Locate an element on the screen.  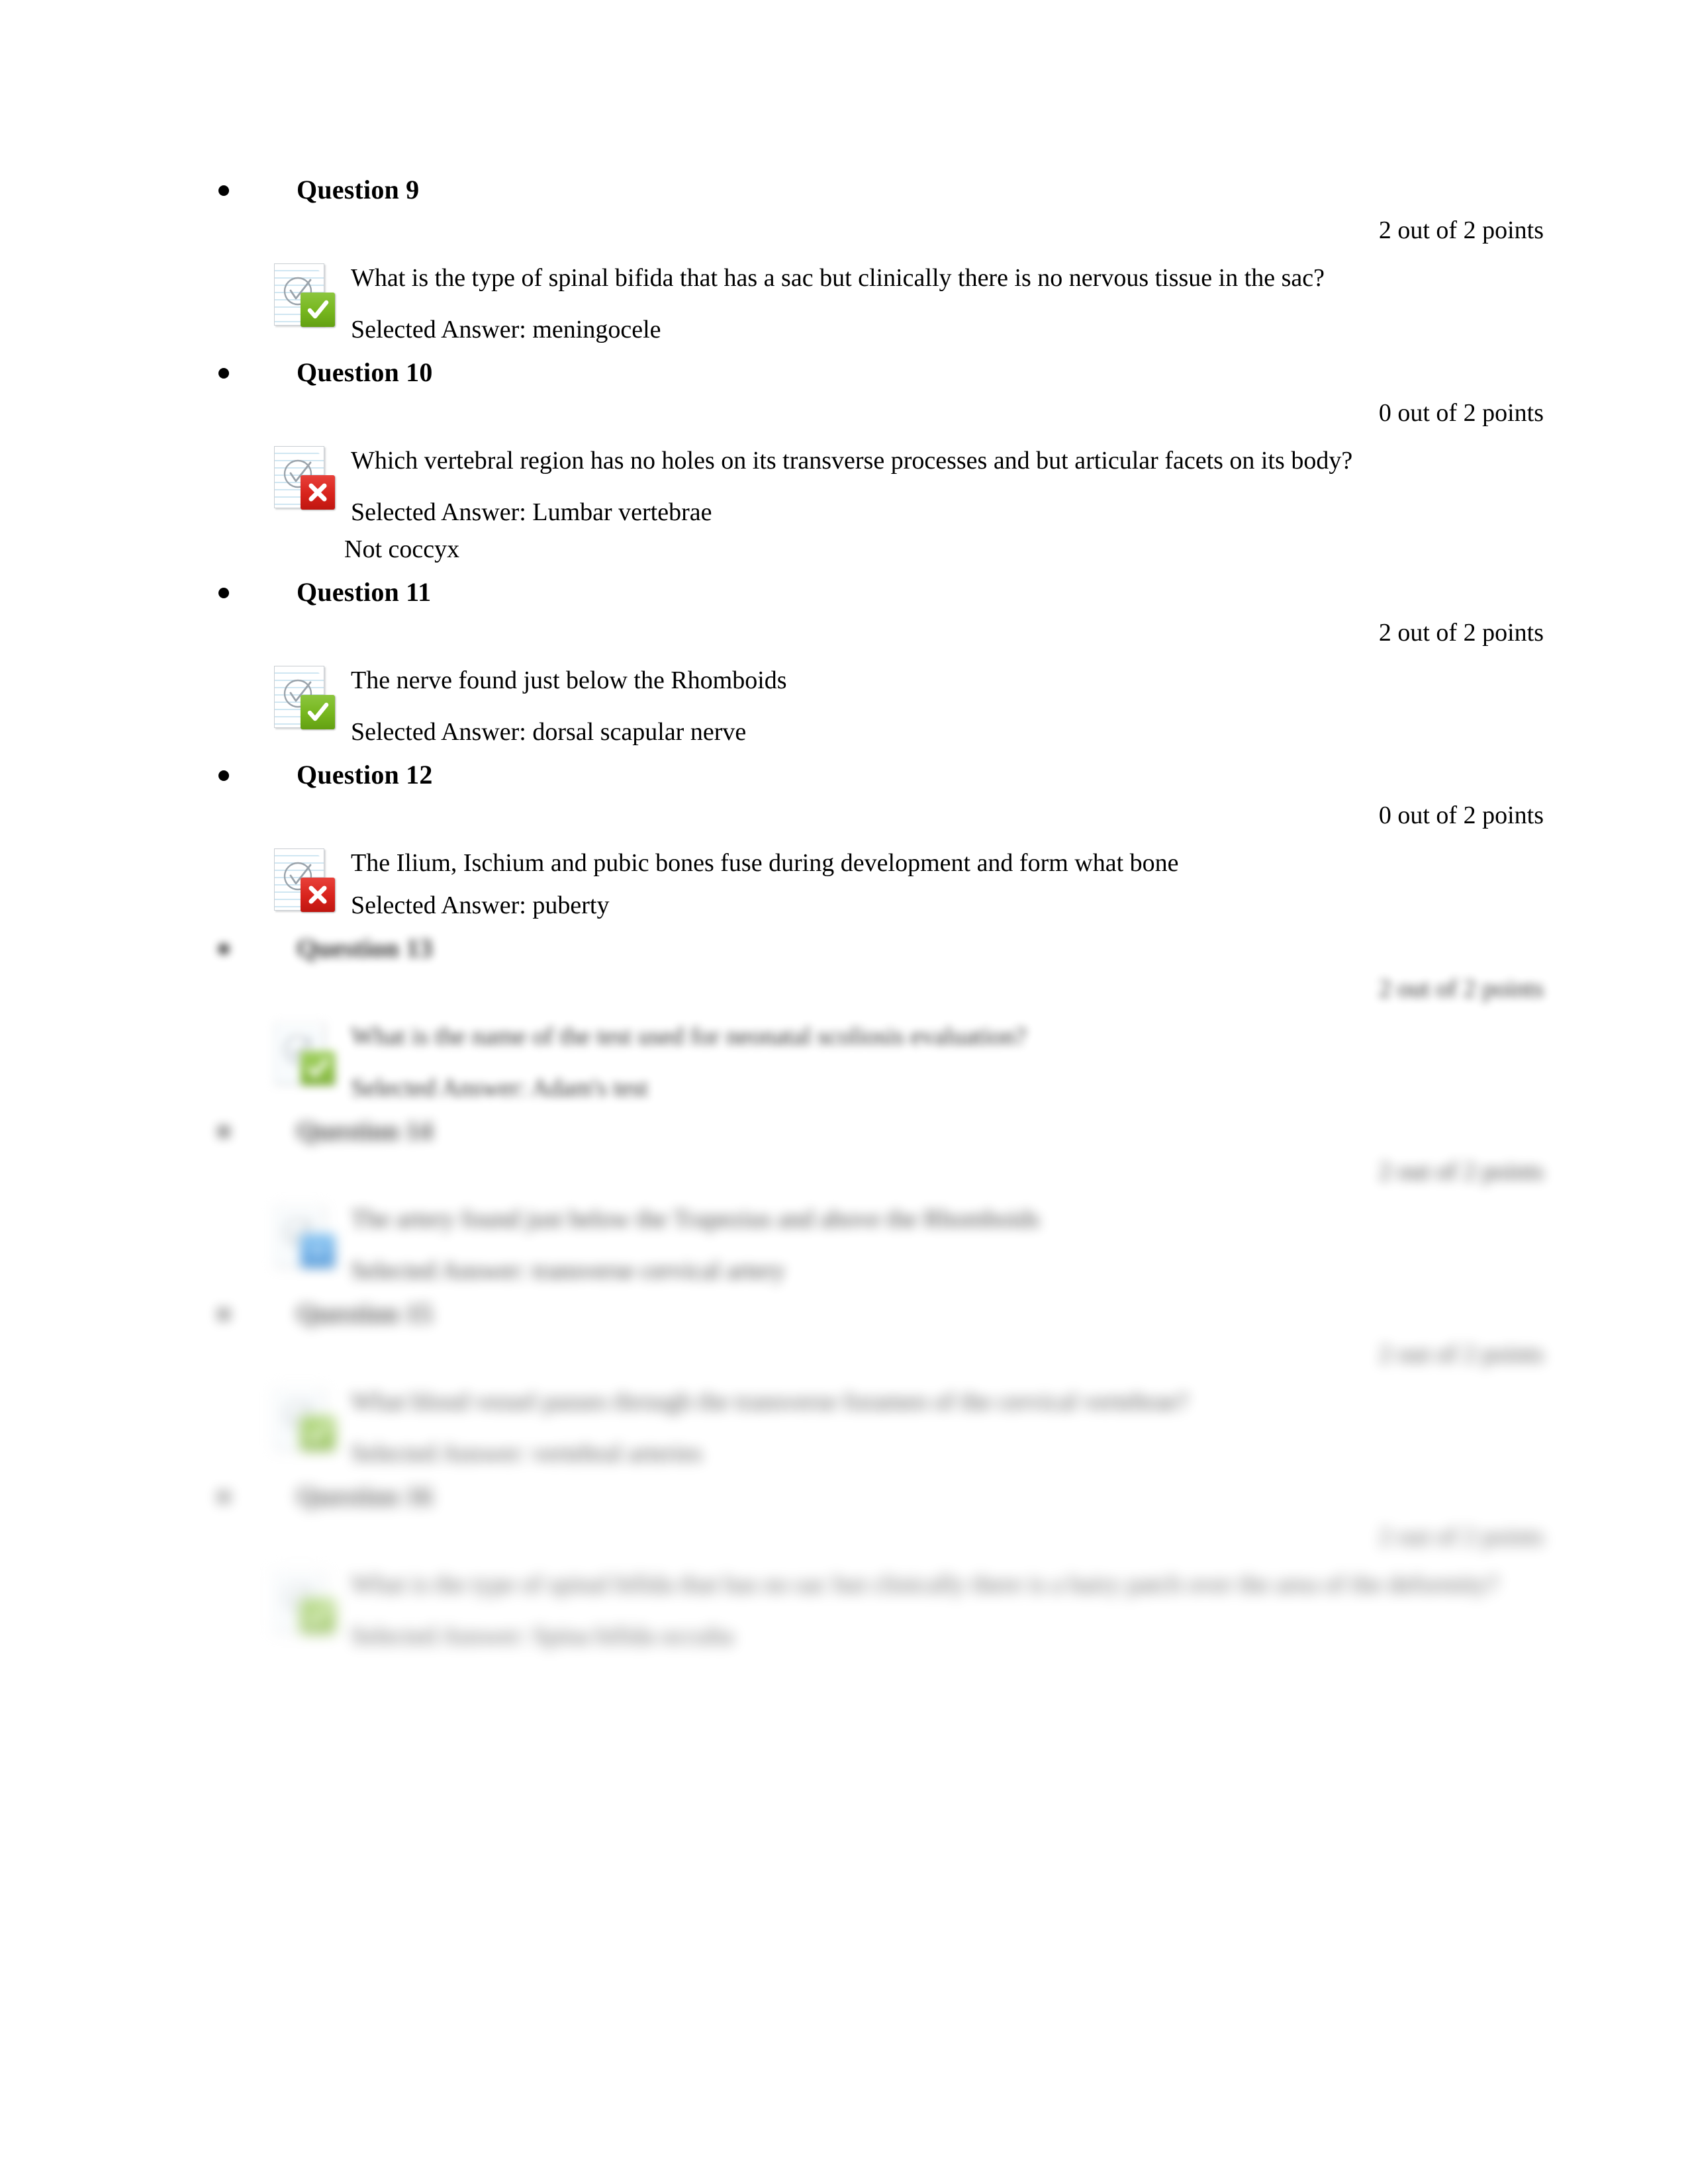
selected-answer: Selected Answer: dorsal scapular nerve is located at coordinates (549, 732).